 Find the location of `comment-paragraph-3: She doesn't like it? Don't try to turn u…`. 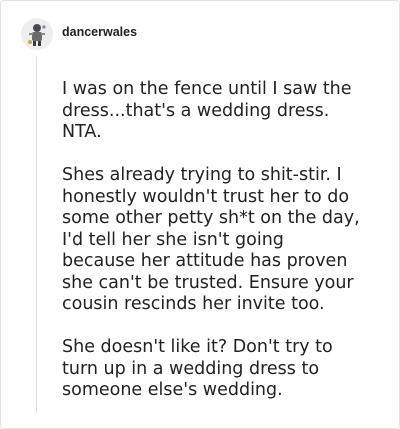

comment-paragraph-3: She doesn't like it? Don't try to turn u… is located at coordinates (197, 368).